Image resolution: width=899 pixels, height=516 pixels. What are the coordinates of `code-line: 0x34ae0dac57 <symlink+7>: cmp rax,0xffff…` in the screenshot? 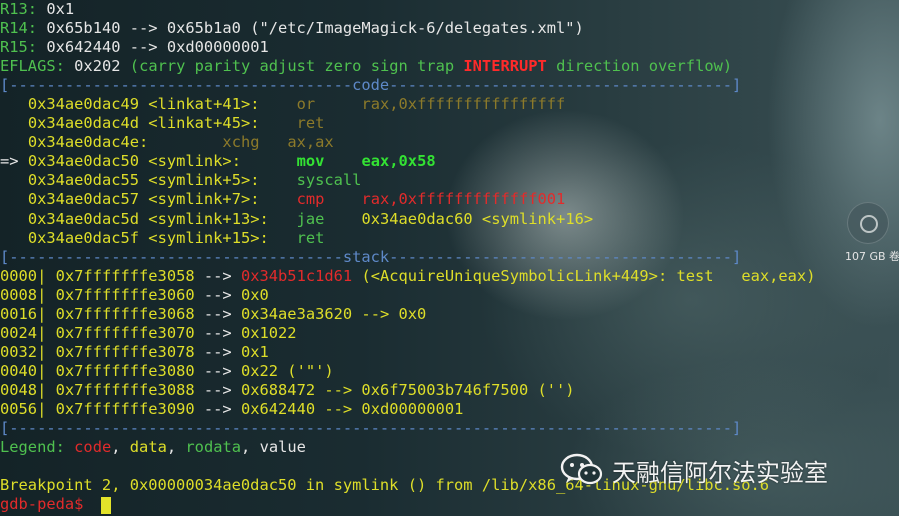 It's located at (407, 199).